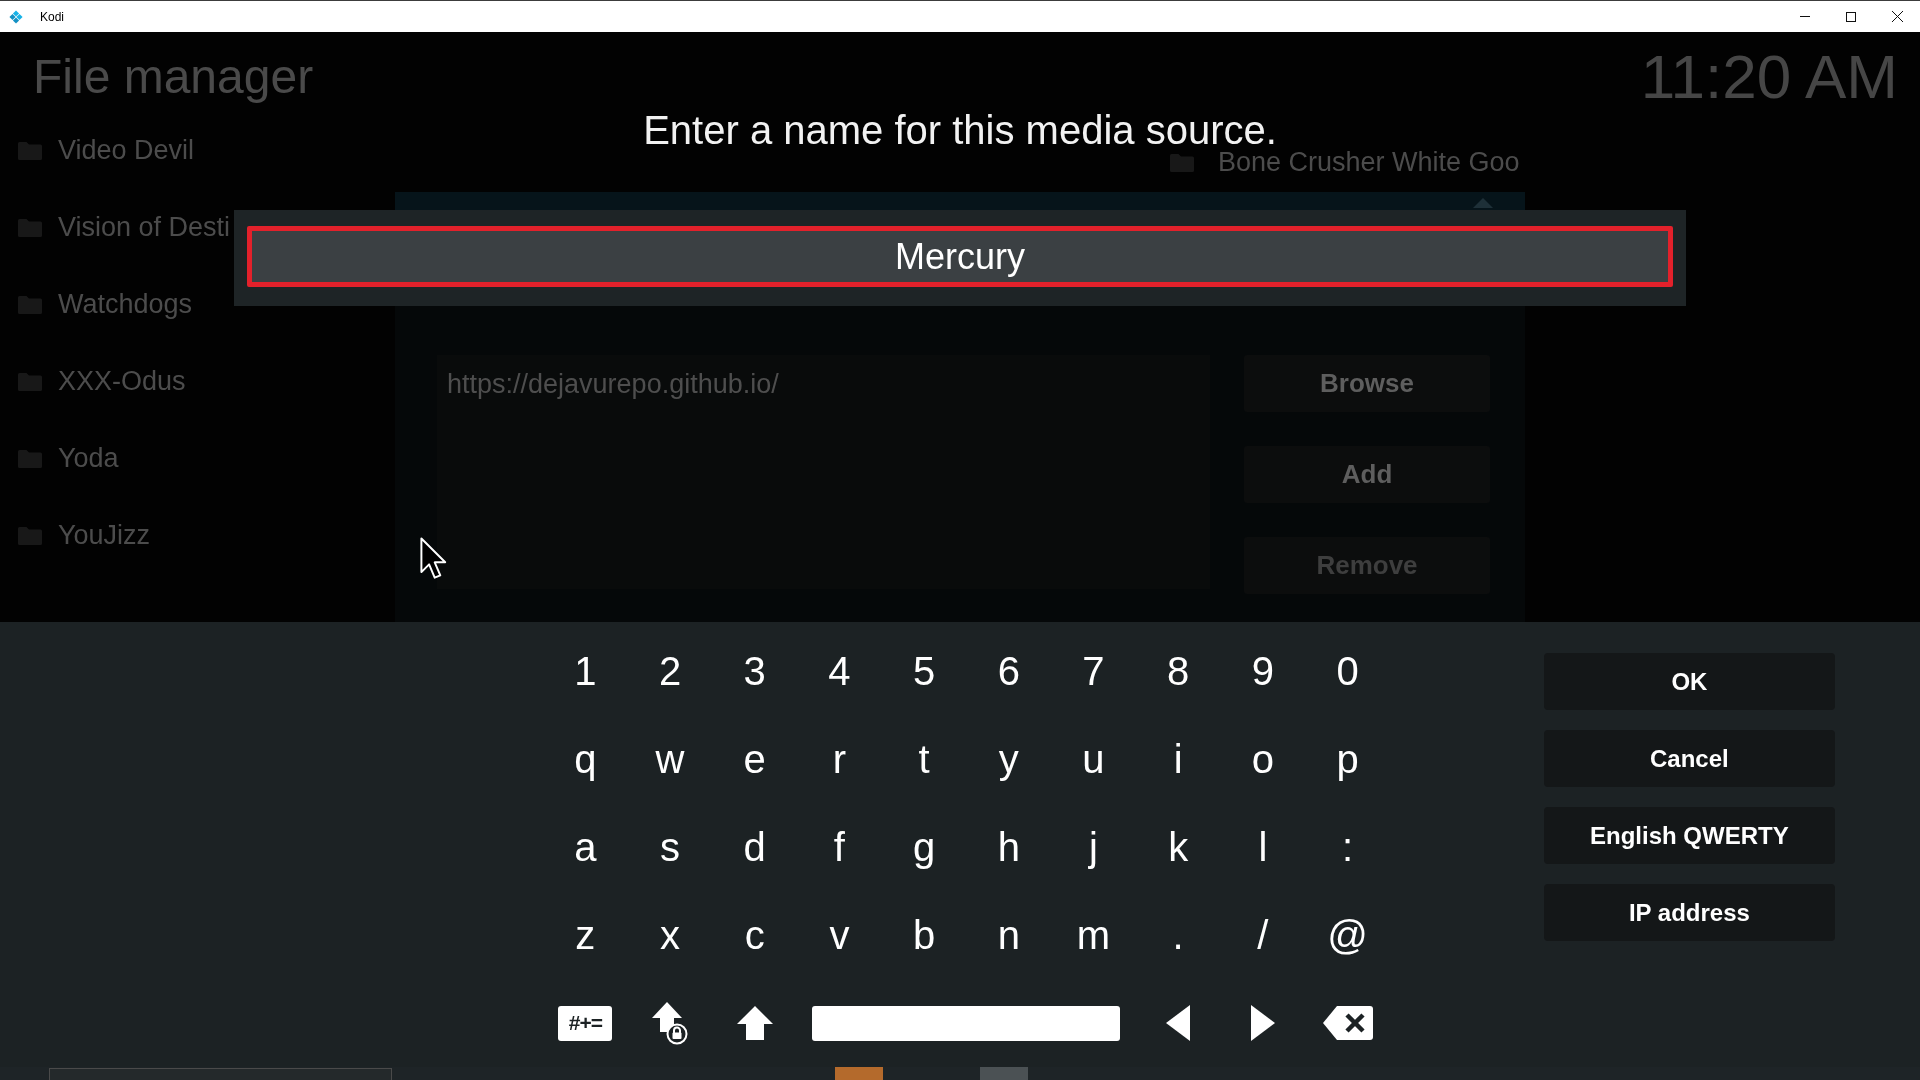 This screenshot has width=1920, height=1080. What do you see at coordinates (52, 16) in the screenshot?
I see `window-title: Kodi` at bounding box center [52, 16].